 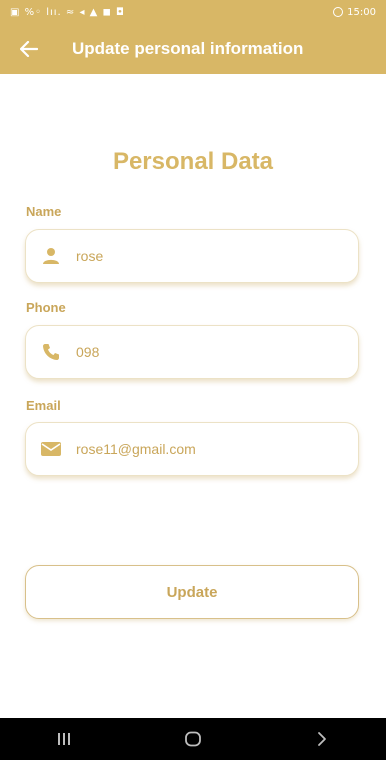 I want to click on phone-value: 098, so click(x=88, y=352).